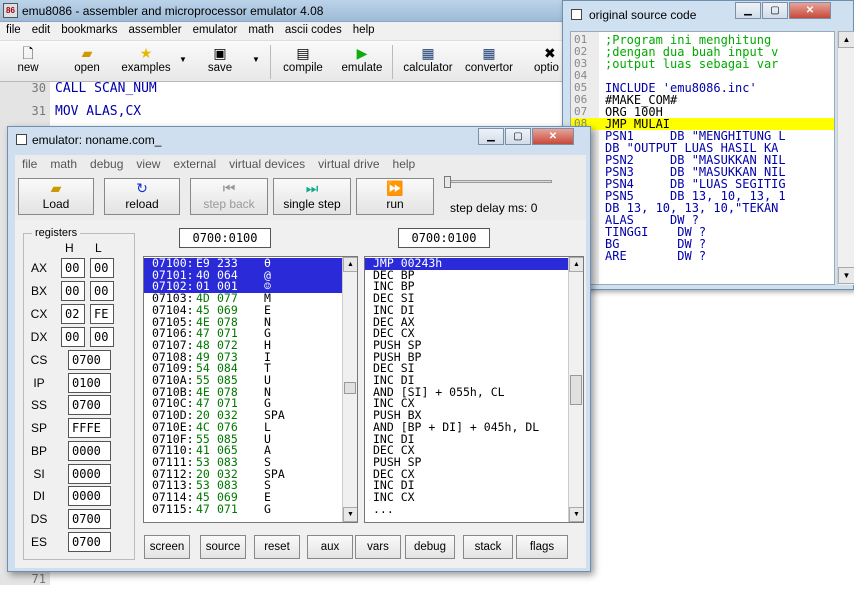 The image size is (854, 590). What do you see at coordinates (220, 61) in the screenshot?
I see `save-button: ▣ save` at bounding box center [220, 61].